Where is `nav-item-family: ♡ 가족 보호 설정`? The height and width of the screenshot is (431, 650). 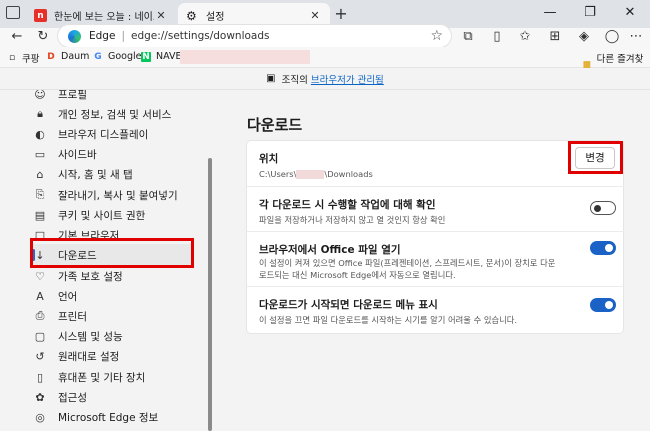 nav-item-family: ♡ 가족 보호 설정 is located at coordinates (113, 276).